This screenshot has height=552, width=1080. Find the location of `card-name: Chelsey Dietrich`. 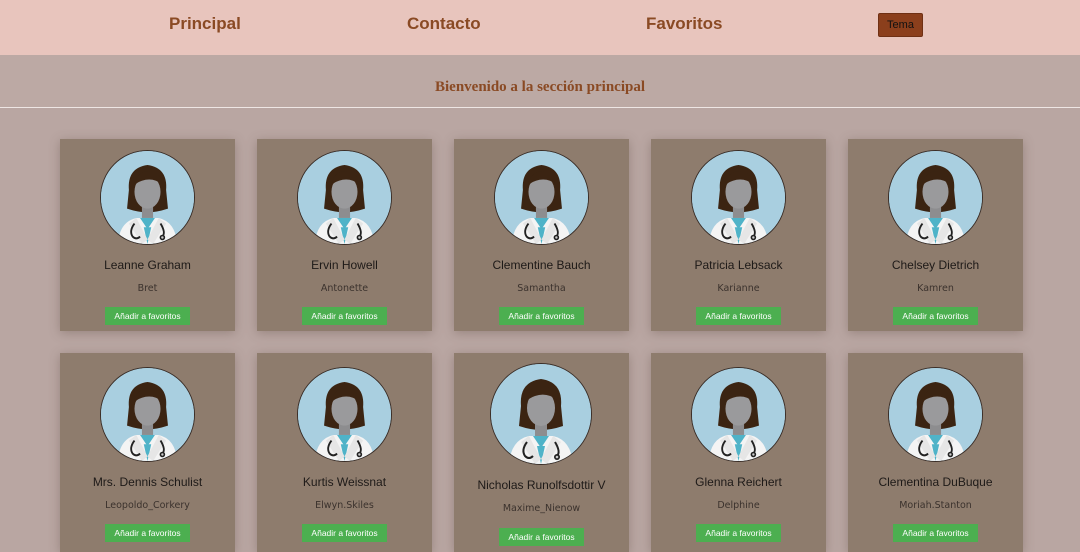

card-name: Chelsey Dietrich is located at coordinates (935, 265).